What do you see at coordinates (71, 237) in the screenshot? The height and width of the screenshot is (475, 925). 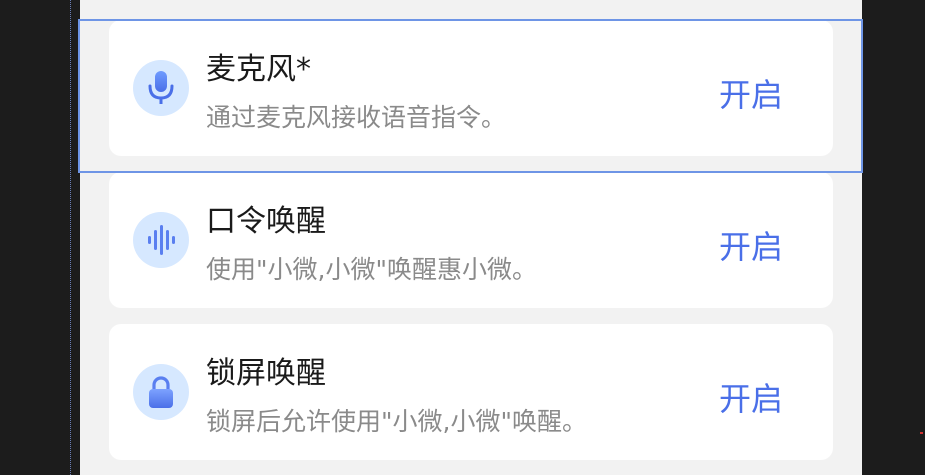 I see `guide-line` at bounding box center [71, 237].